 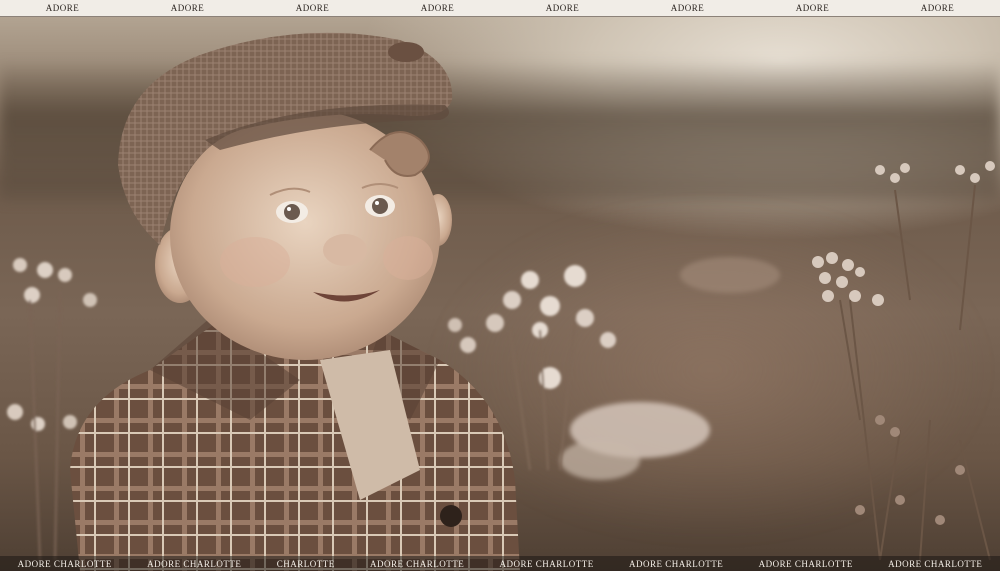 I want to click on flowers-right-sharp, so click(x=903, y=361).